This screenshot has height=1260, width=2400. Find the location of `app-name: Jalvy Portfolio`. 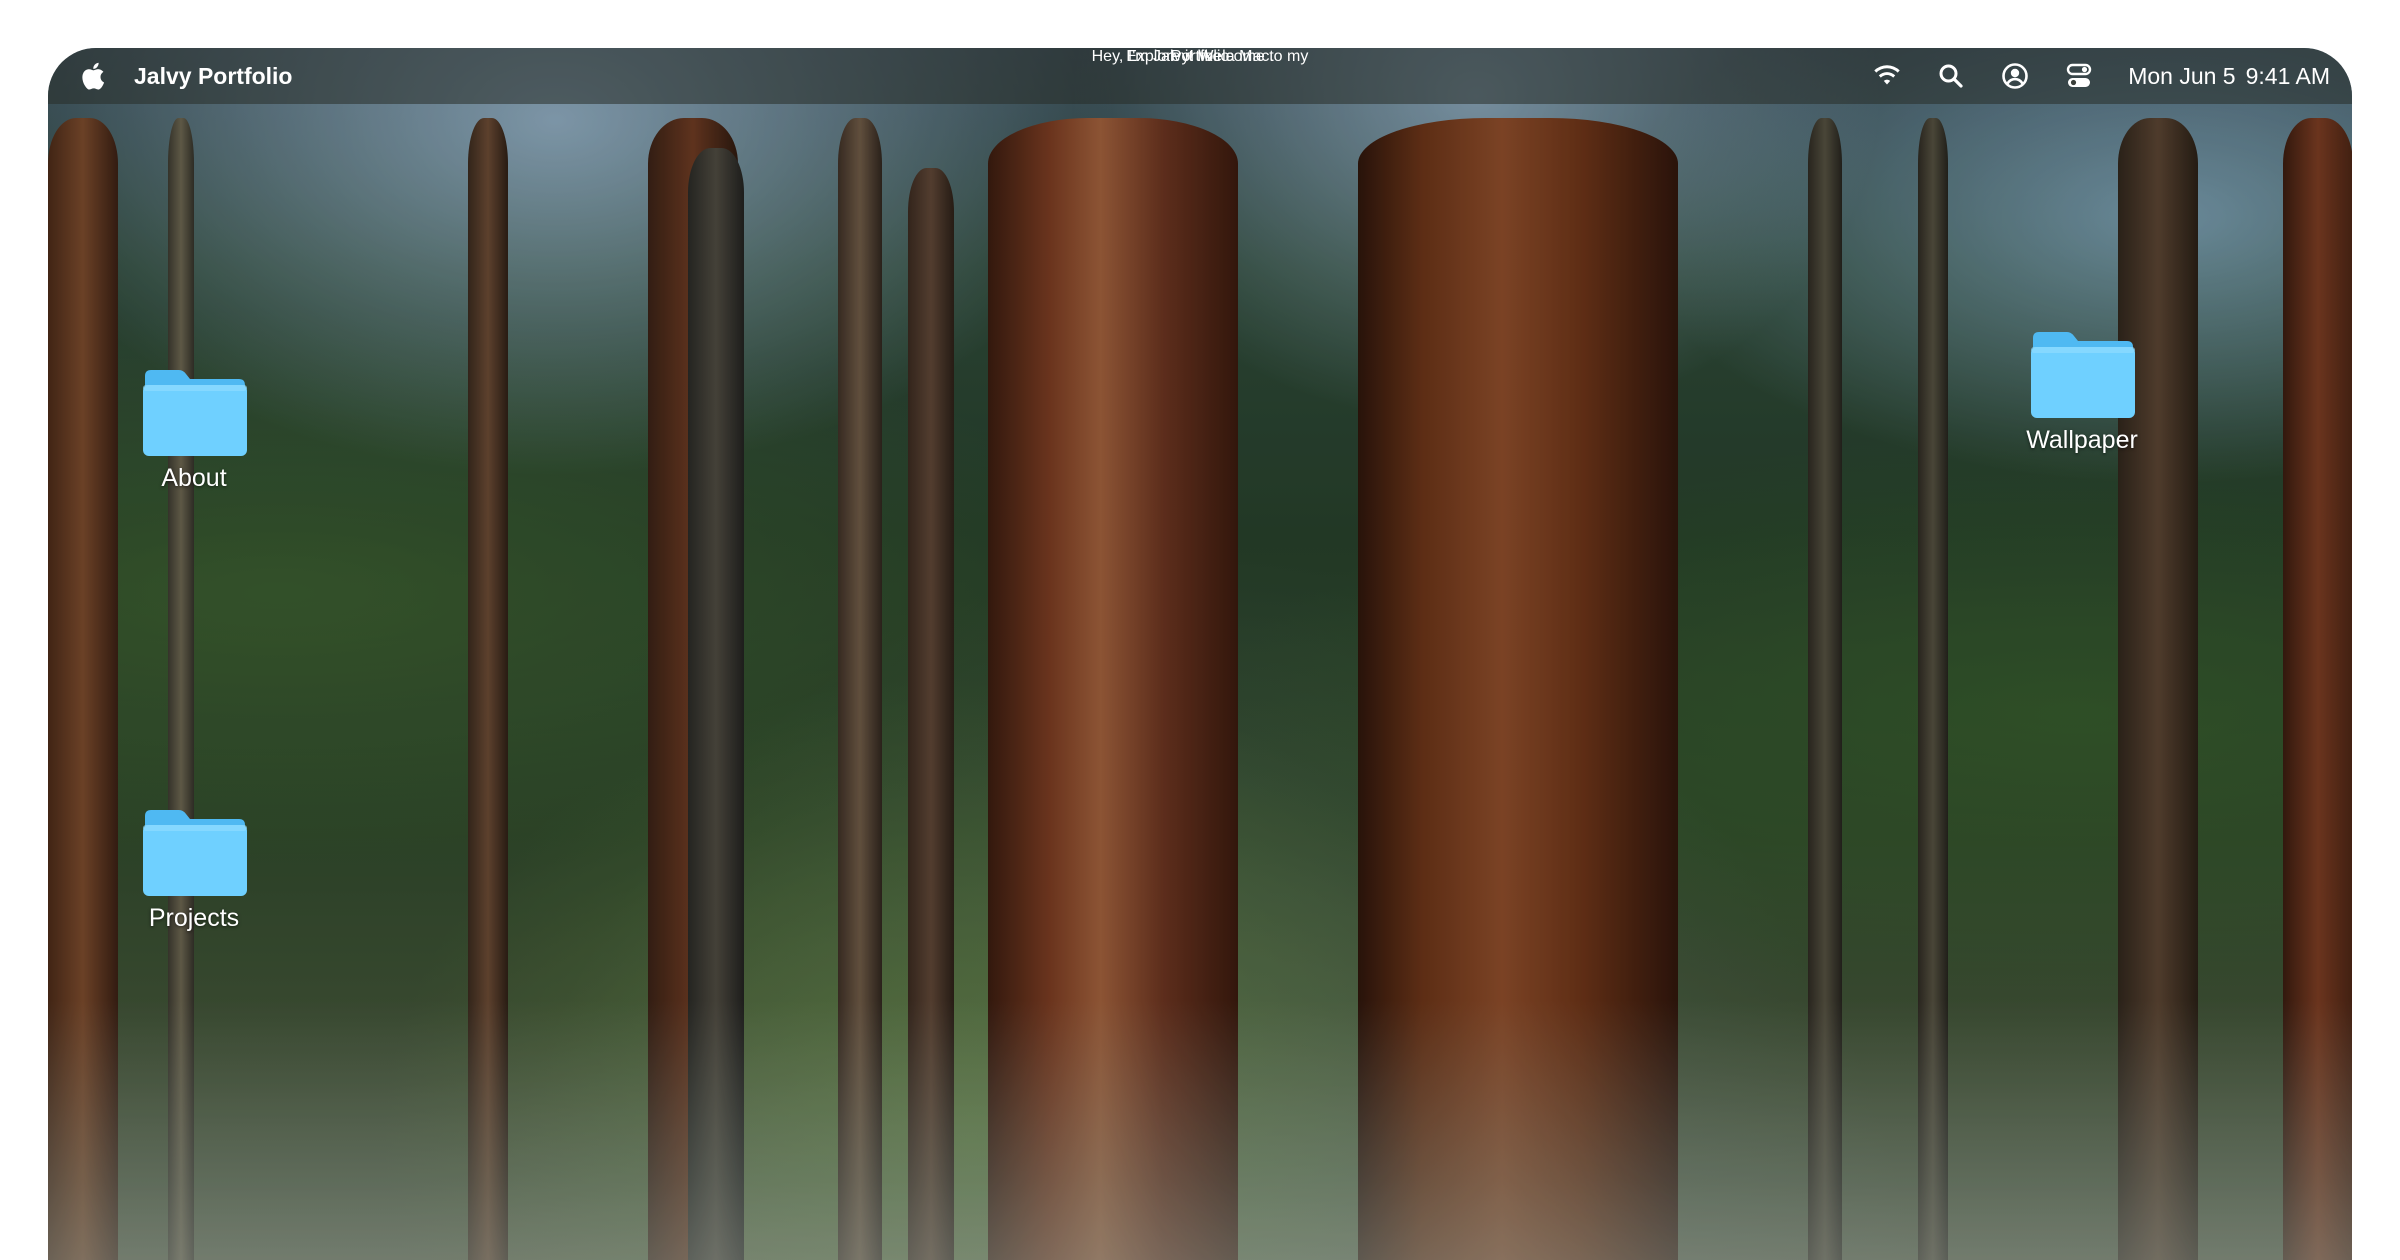

app-name: Jalvy Portfolio is located at coordinates (213, 76).